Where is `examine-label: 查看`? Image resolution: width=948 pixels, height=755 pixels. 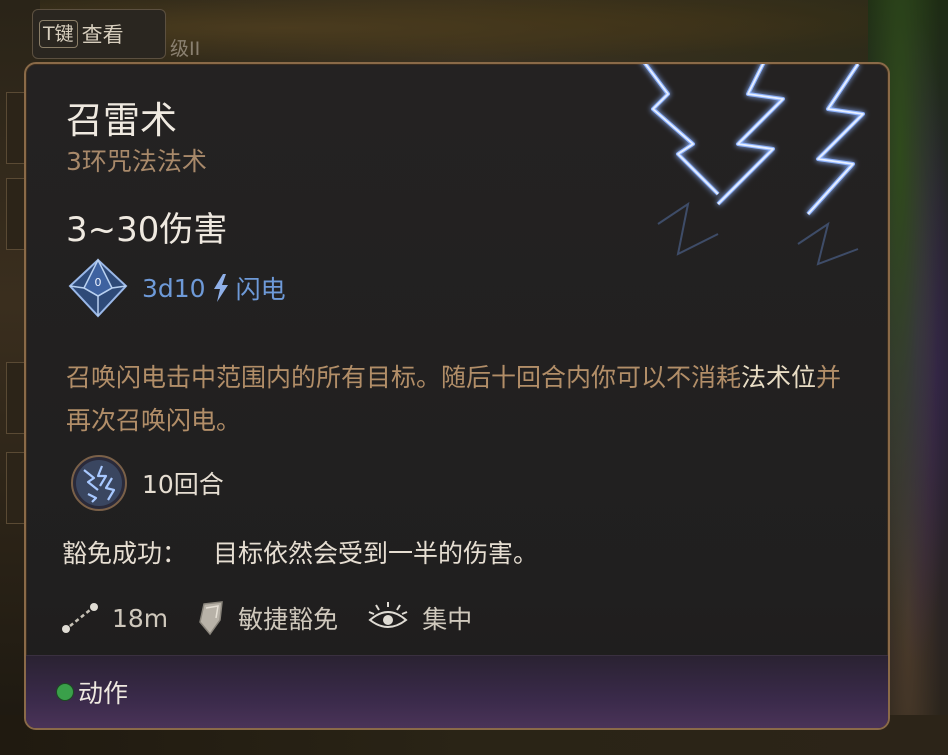 examine-label: 查看 is located at coordinates (102, 35).